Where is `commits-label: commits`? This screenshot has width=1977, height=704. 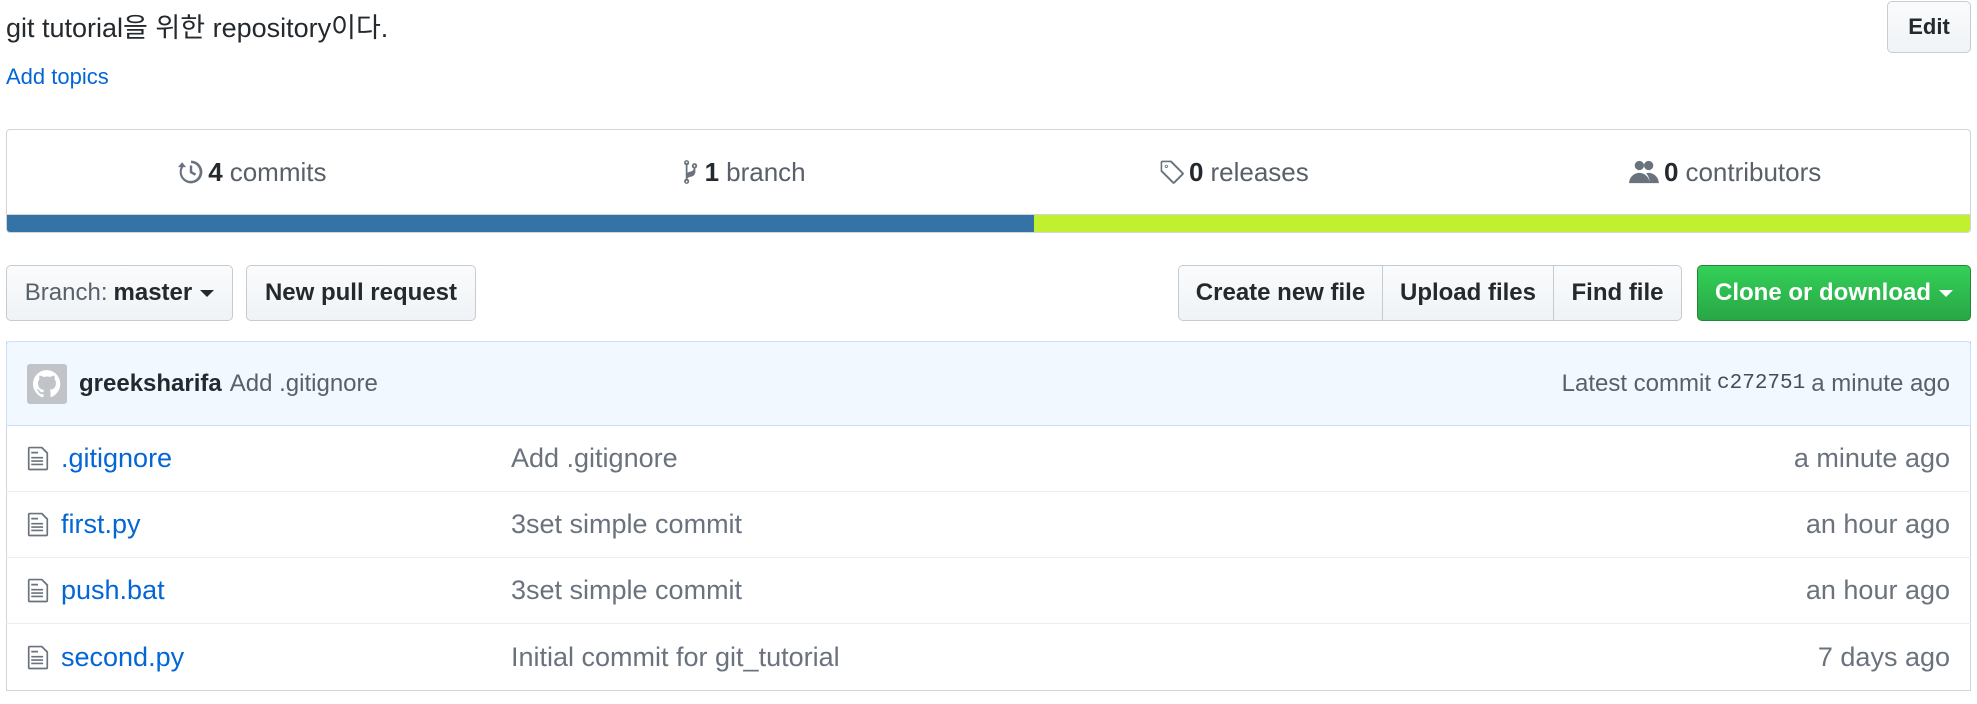
commits-label: commits is located at coordinates (278, 171).